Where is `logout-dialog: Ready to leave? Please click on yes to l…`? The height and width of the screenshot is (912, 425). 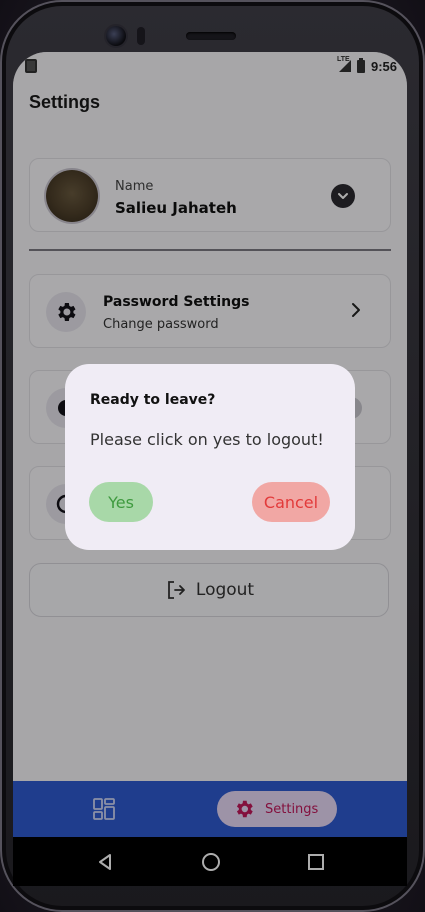 logout-dialog: Ready to leave? Please click on yes to l… is located at coordinates (210, 457).